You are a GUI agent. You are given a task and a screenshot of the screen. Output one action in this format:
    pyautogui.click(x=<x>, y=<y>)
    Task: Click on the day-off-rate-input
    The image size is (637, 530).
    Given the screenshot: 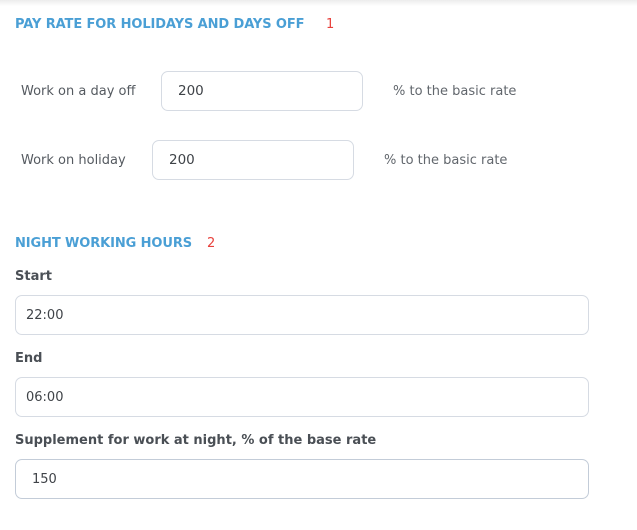 What is the action you would take?
    pyautogui.click(x=262, y=91)
    